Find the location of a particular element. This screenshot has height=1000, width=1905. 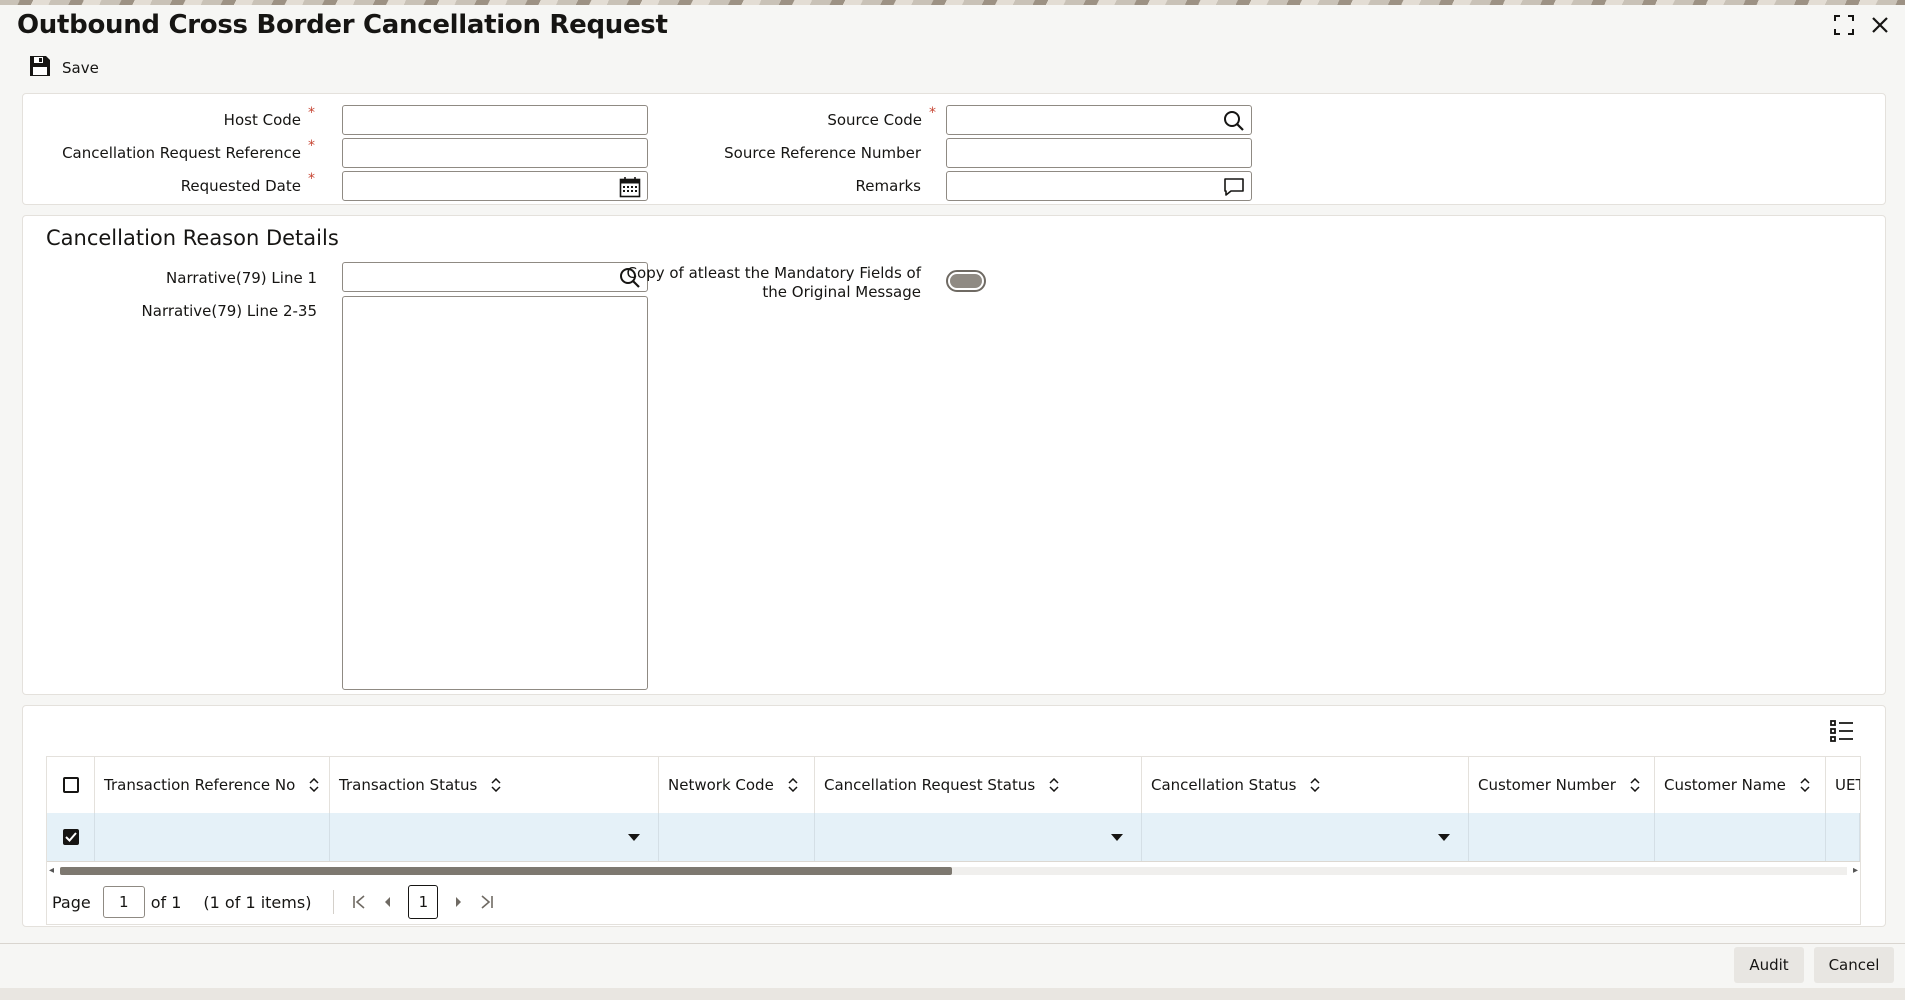

col-cancellation-status: Cancellation Status is located at coordinates (1305, 785).